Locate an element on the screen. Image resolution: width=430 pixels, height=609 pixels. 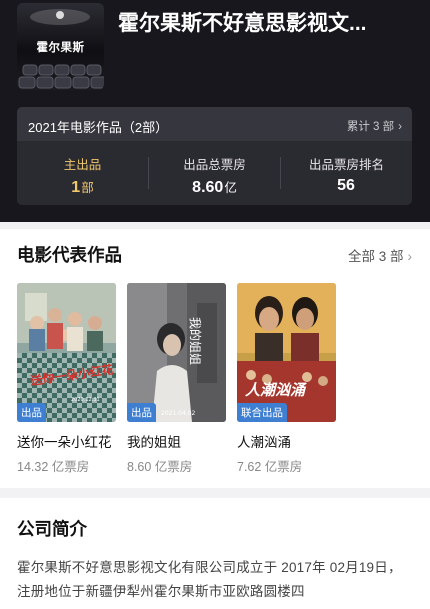
stat-main-producer: 主出品 1部 is located at coordinates (82, 173).